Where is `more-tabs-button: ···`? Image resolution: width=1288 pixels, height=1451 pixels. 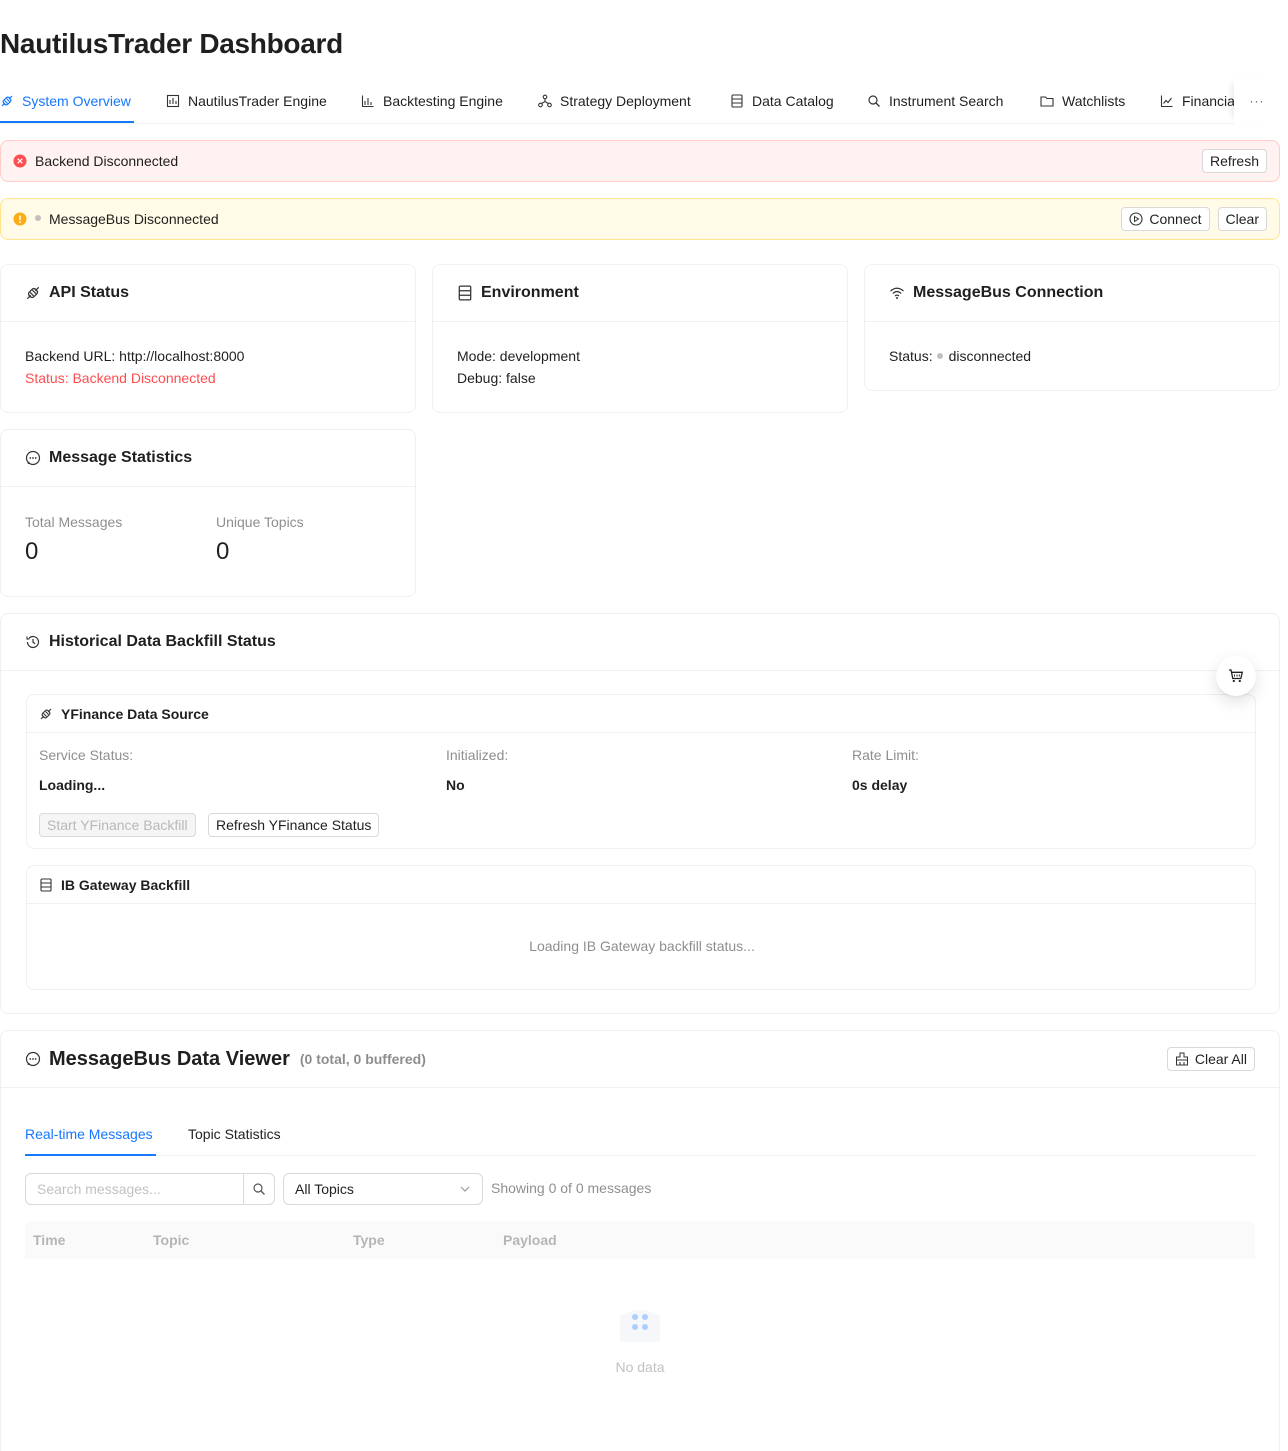
more-tabs-button: ··· is located at coordinates (1257, 101).